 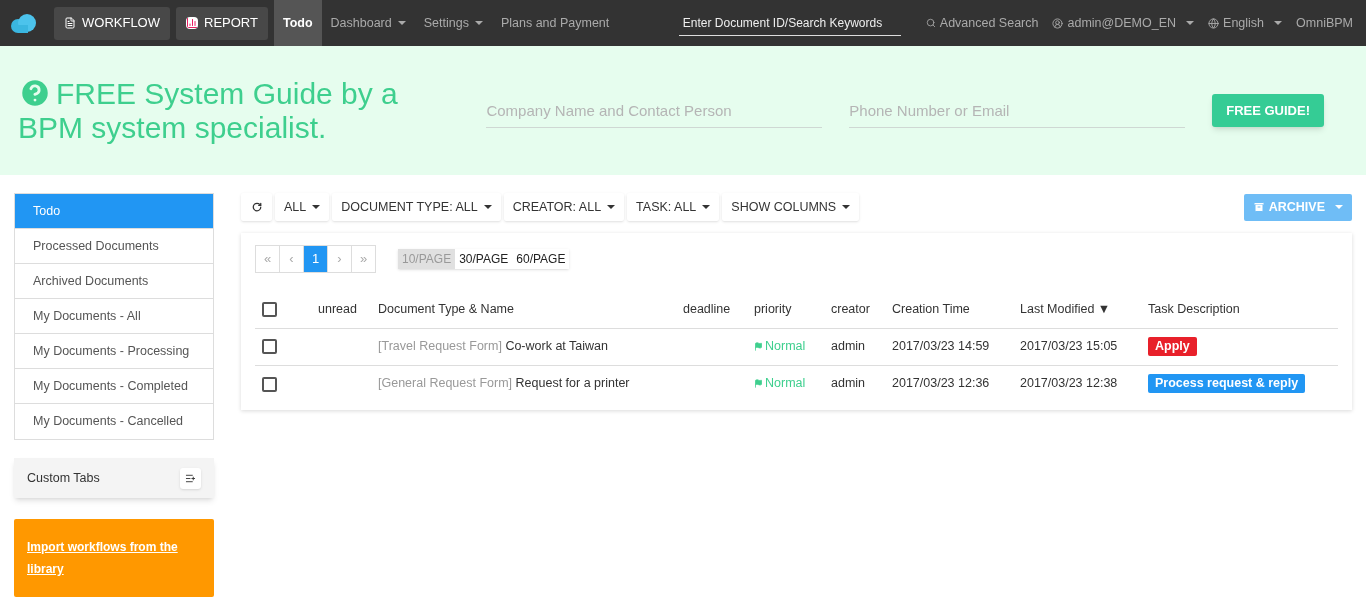 What do you see at coordinates (931, 308) in the screenshot?
I see `column-header: Creation Time` at bounding box center [931, 308].